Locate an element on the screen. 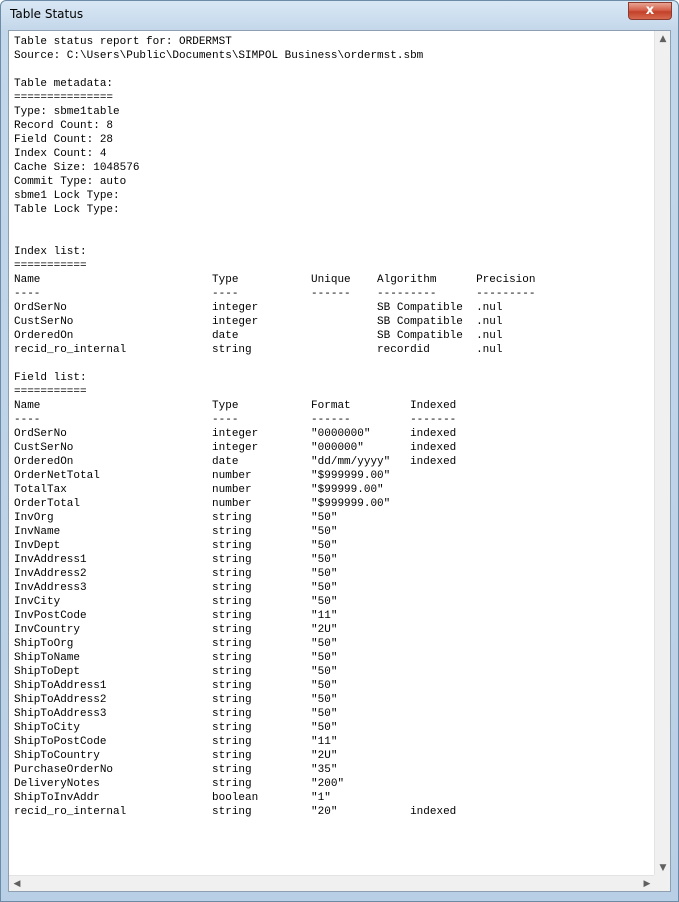 This screenshot has width=679, height=902. report-line: ShipToCountry string "2U" is located at coordinates (176, 756).